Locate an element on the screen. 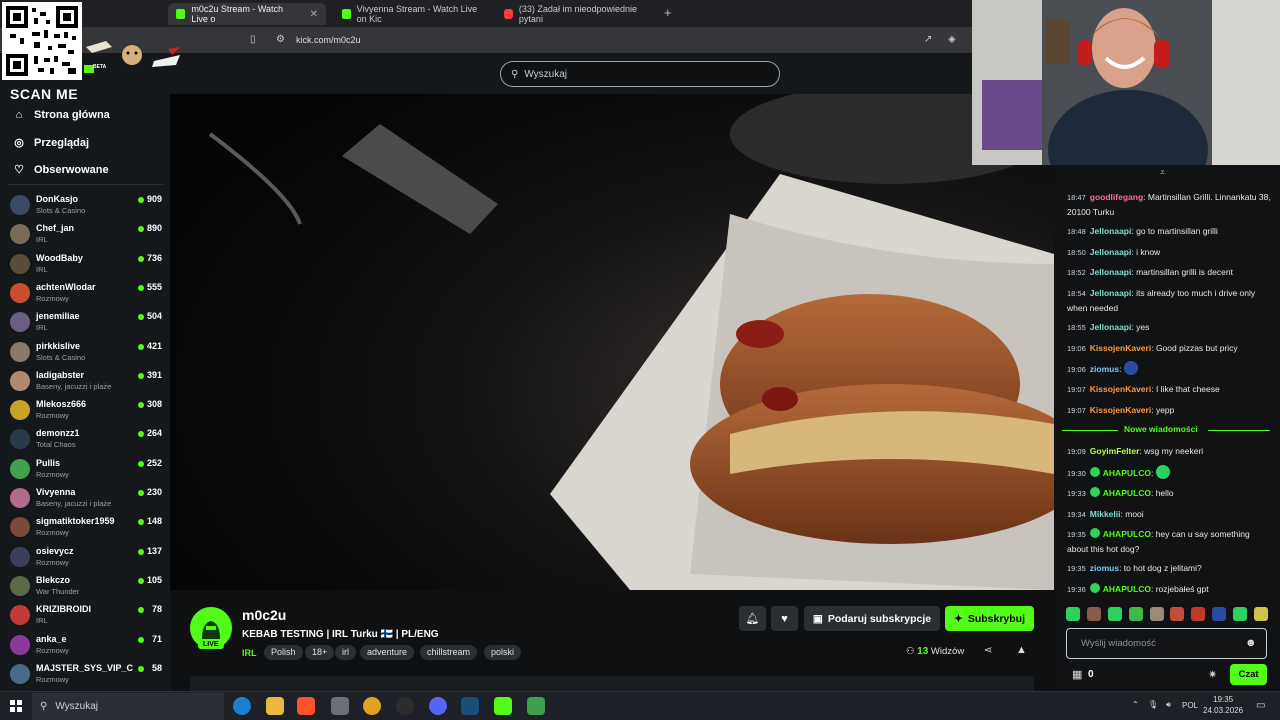  brave-icon is located at coordinates (306, 706).